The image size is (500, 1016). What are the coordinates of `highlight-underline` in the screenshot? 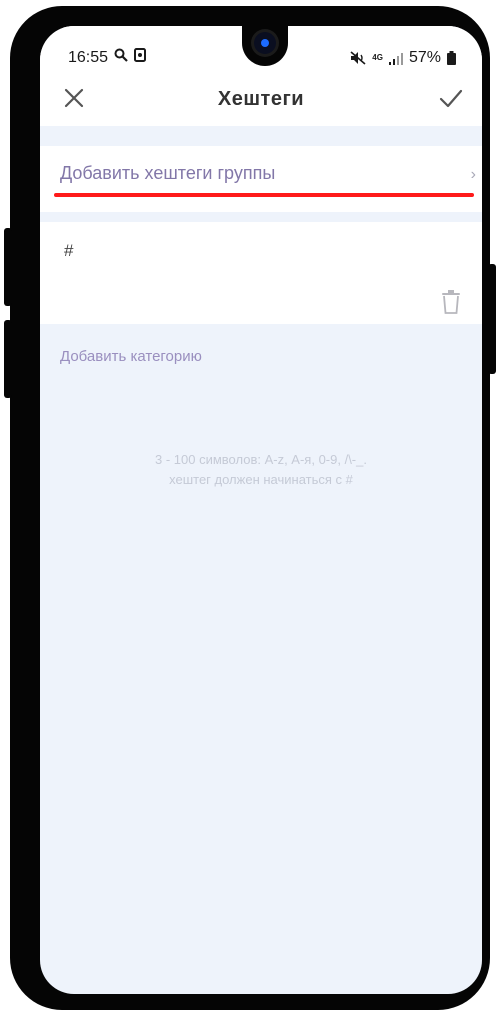 It's located at (264, 195).